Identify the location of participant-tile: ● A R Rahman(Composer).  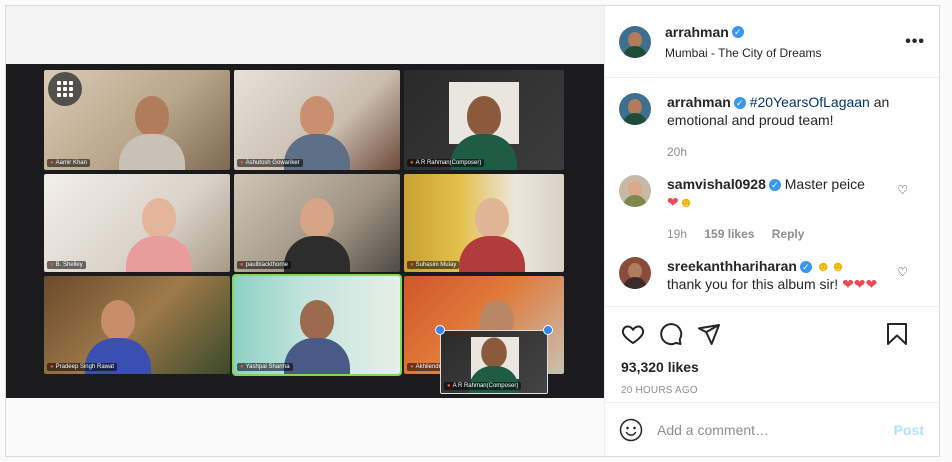
(484, 120).